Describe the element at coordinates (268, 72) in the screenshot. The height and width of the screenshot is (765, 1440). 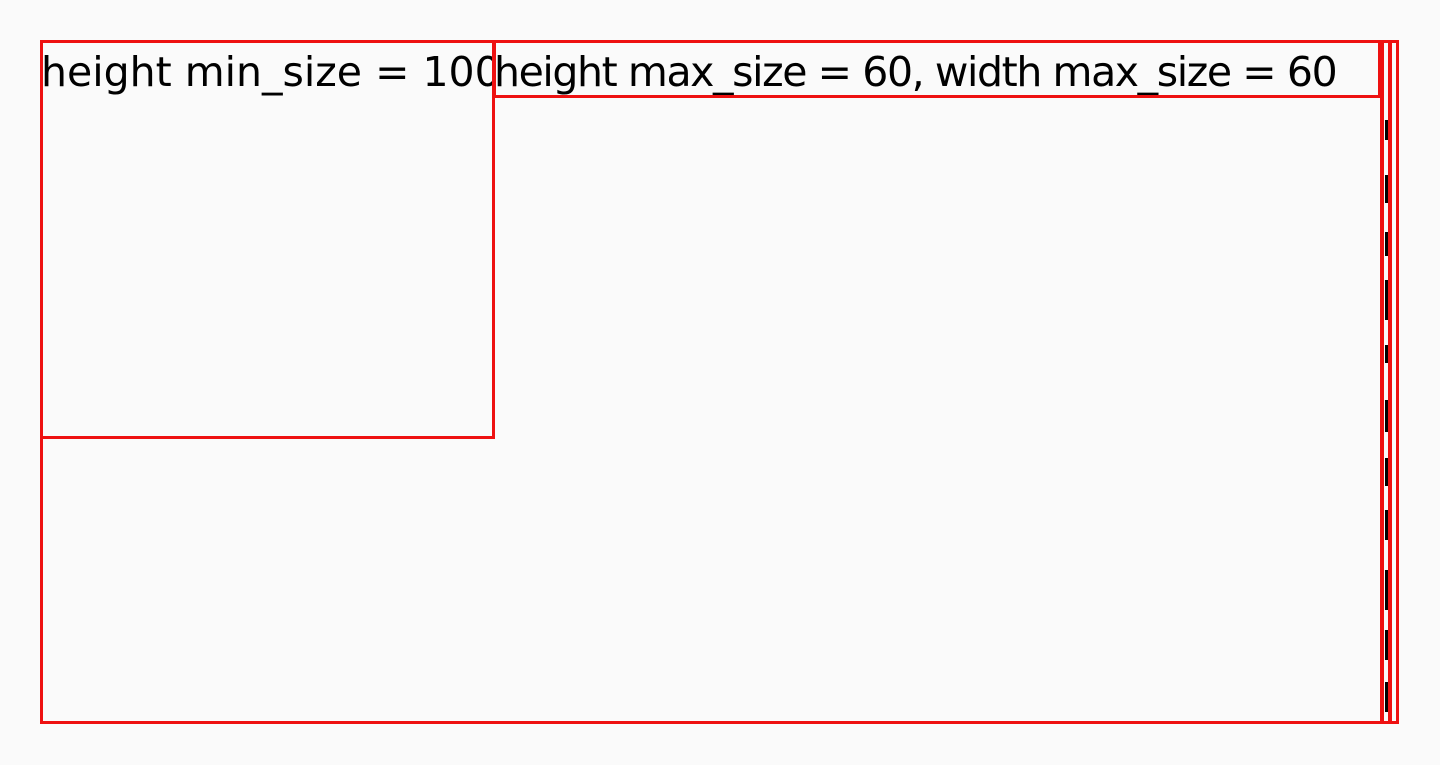
I see `min-size-label: height min_size = 100` at that location.